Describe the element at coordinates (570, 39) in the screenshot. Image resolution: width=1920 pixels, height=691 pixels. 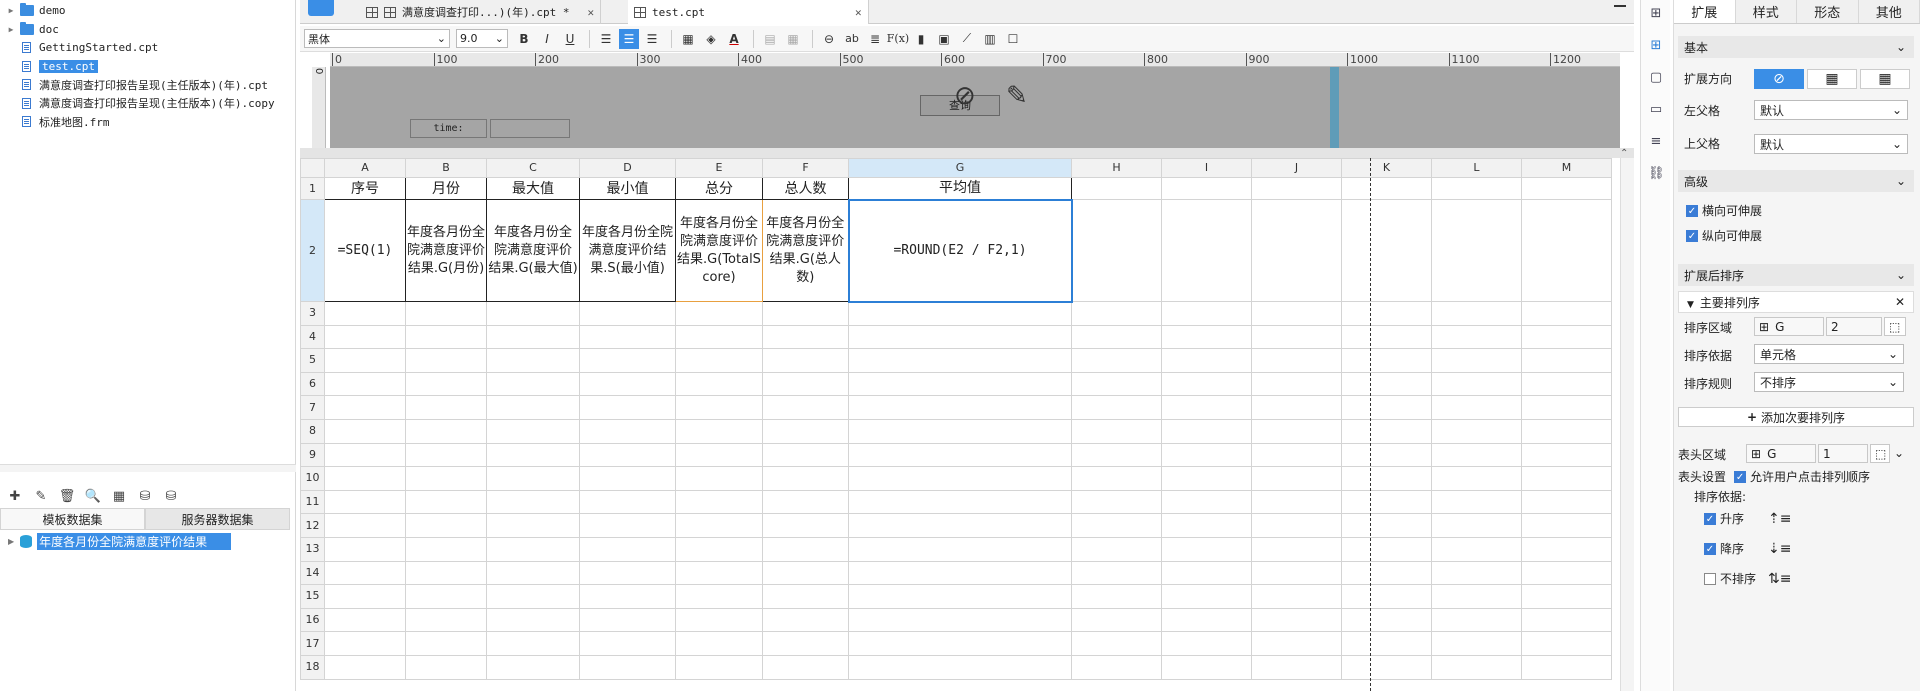
I see `underline-button: U` at that location.